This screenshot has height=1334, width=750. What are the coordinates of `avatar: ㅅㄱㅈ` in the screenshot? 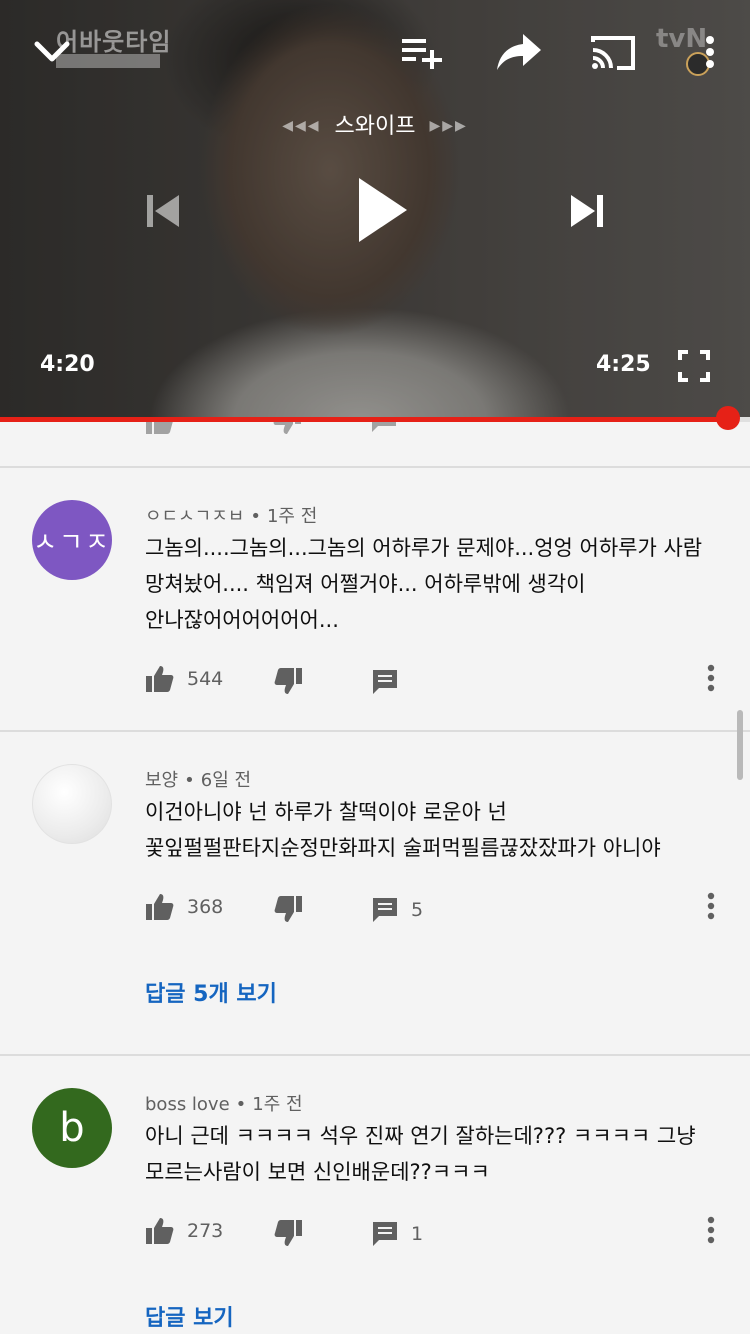 It's located at (72, 540).